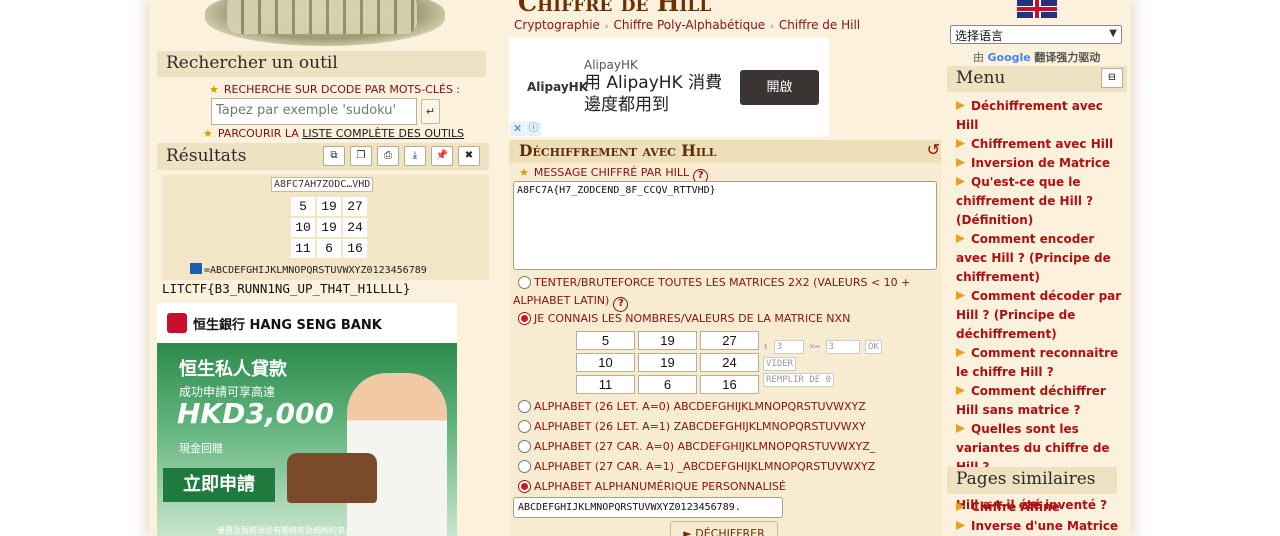 The image size is (1280, 536). Describe the element at coordinates (1041, 116) in the screenshot. I see `menu-item: Déchiffrement avec Hill` at that location.